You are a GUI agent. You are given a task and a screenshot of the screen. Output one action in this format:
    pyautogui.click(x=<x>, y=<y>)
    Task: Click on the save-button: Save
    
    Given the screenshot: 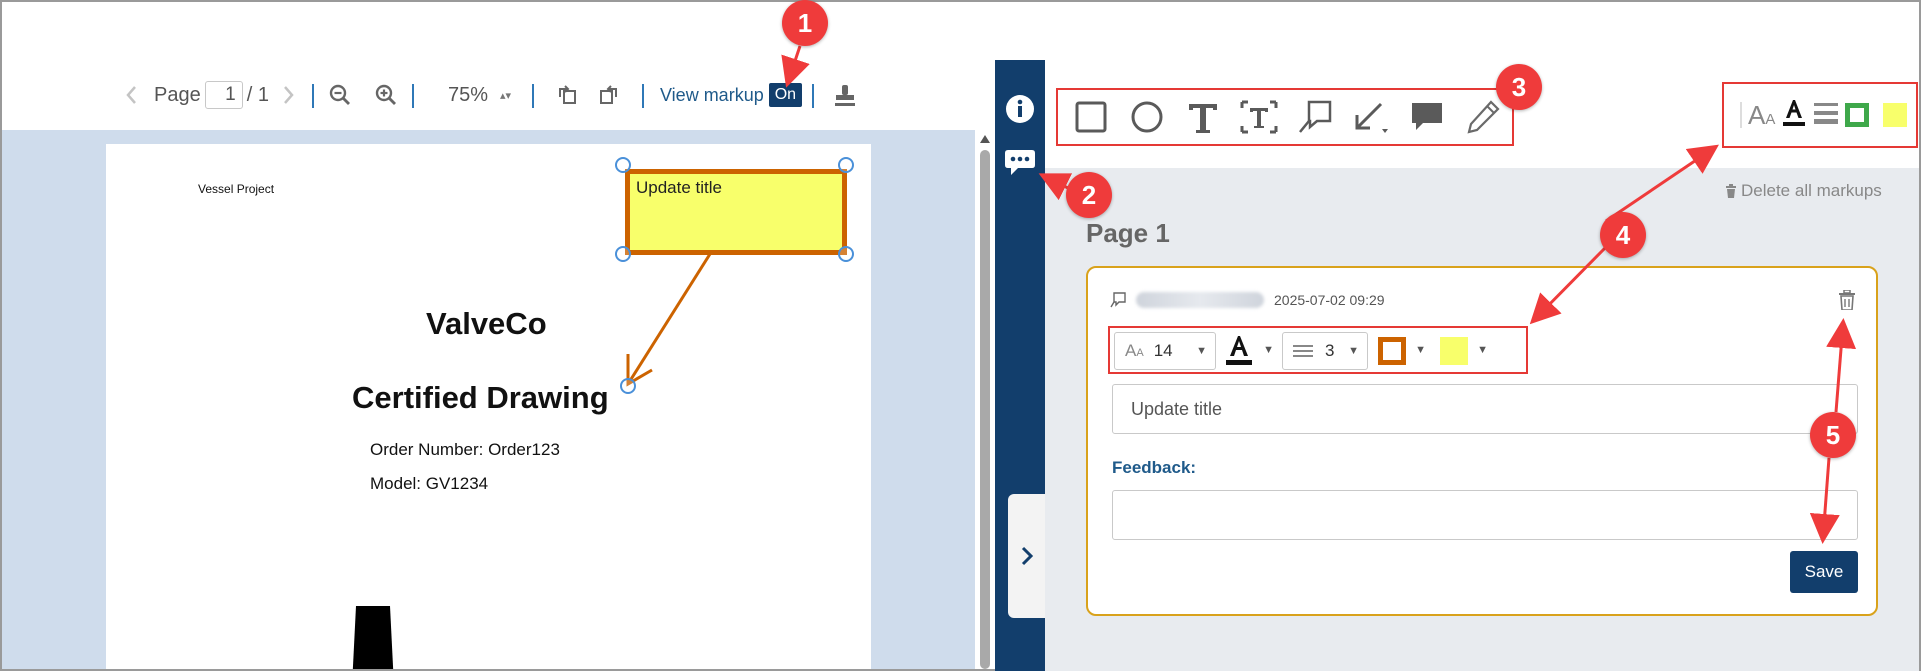 What is the action you would take?
    pyautogui.click(x=1824, y=572)
    